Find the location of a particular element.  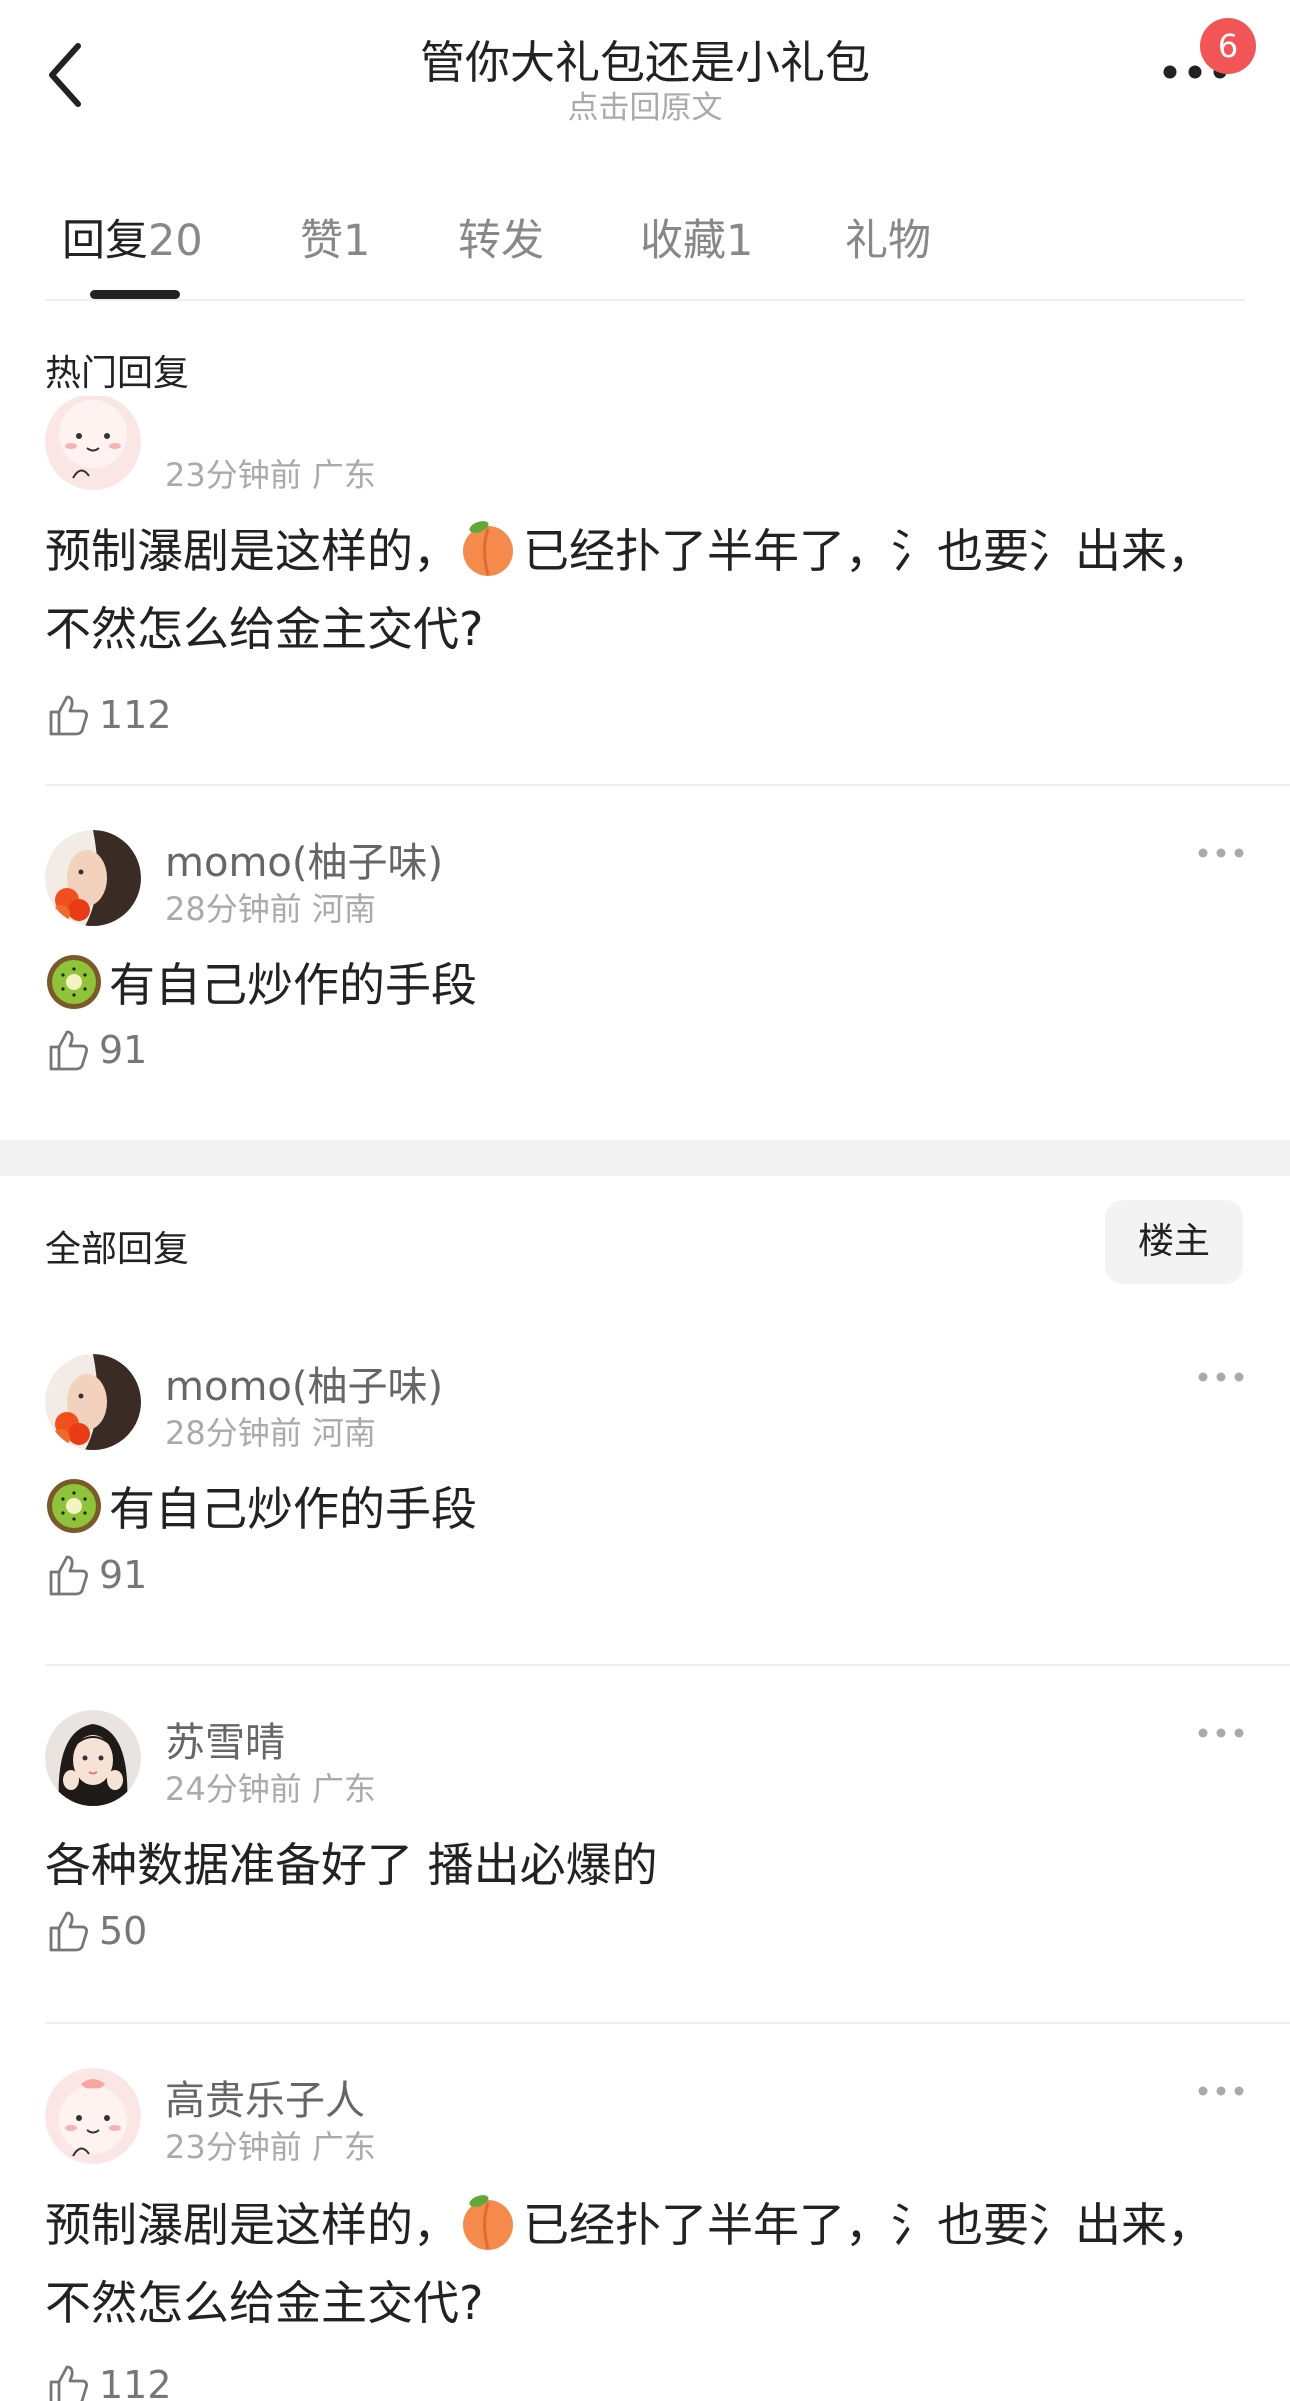

section-separator is located at coordinates (645, 1158).